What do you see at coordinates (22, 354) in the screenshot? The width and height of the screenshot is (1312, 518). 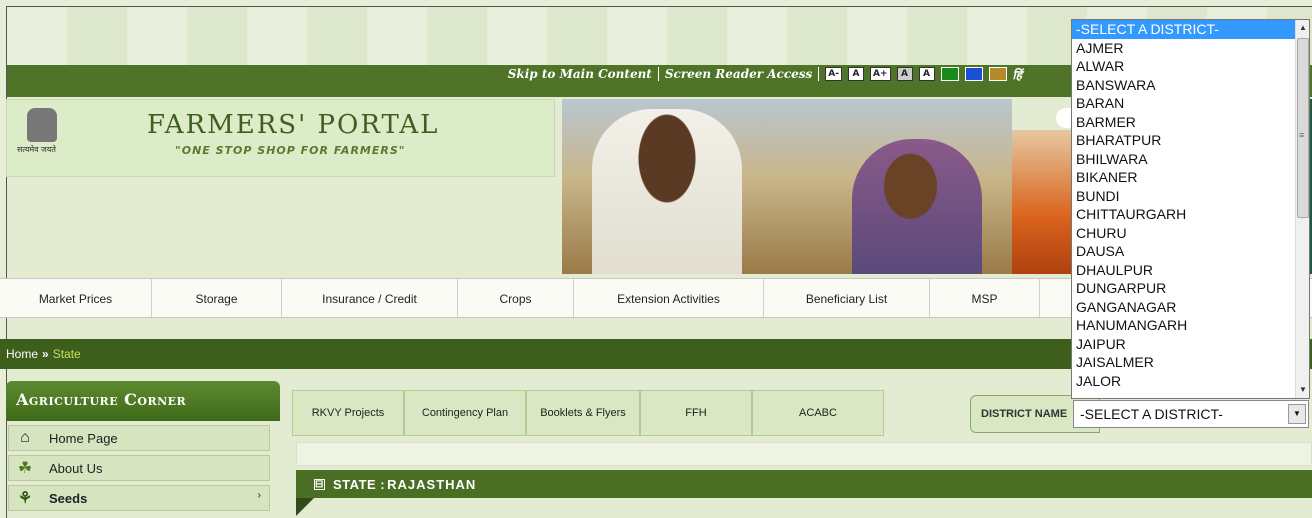 I see `breadcrumb-home: Home` at bounding box center [22, 354].